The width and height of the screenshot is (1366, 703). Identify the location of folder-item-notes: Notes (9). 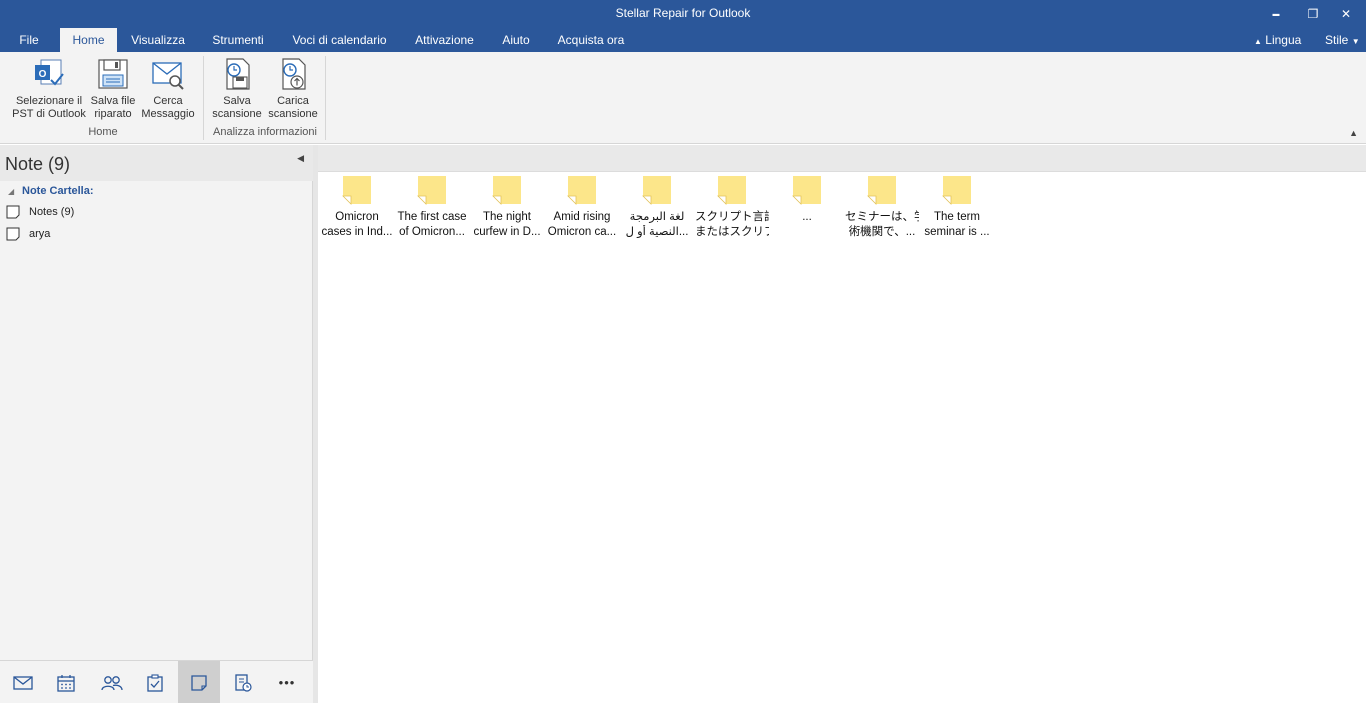
(40, 212).